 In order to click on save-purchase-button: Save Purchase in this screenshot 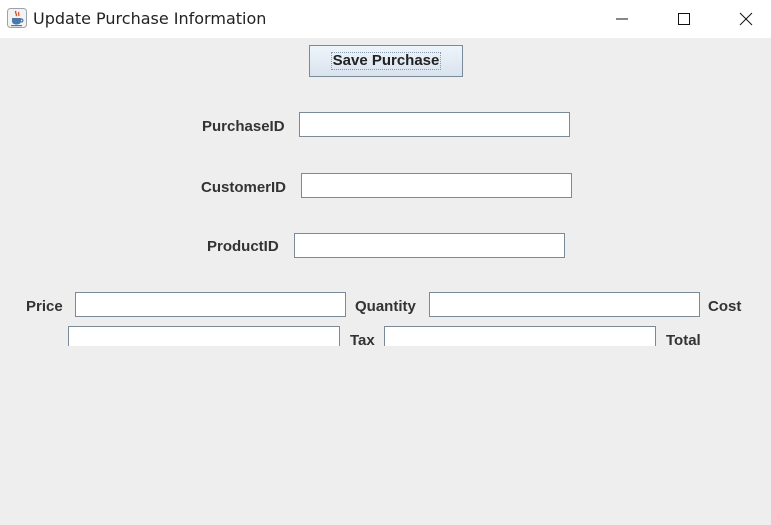, I will do `click(386, 61)`.